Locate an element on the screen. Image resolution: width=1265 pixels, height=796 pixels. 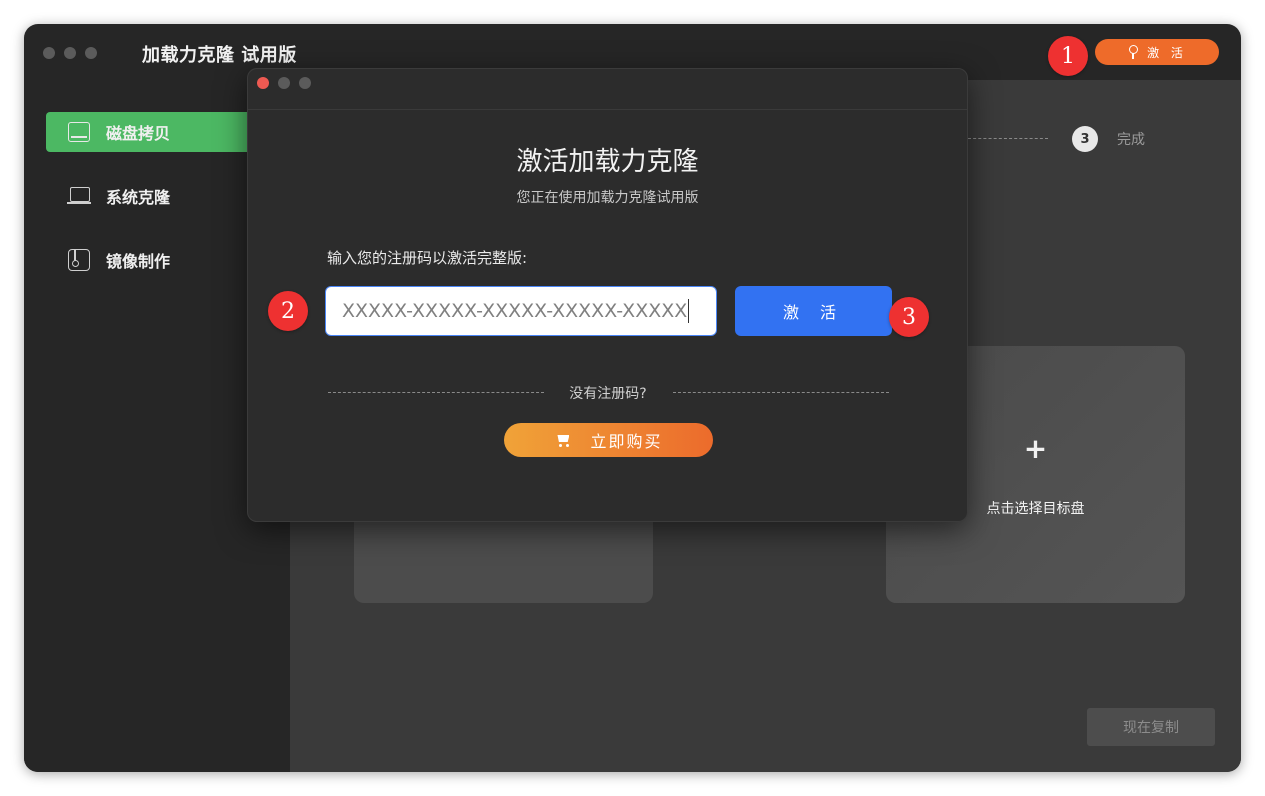
disk-icon is located at coordinates (79, 132).